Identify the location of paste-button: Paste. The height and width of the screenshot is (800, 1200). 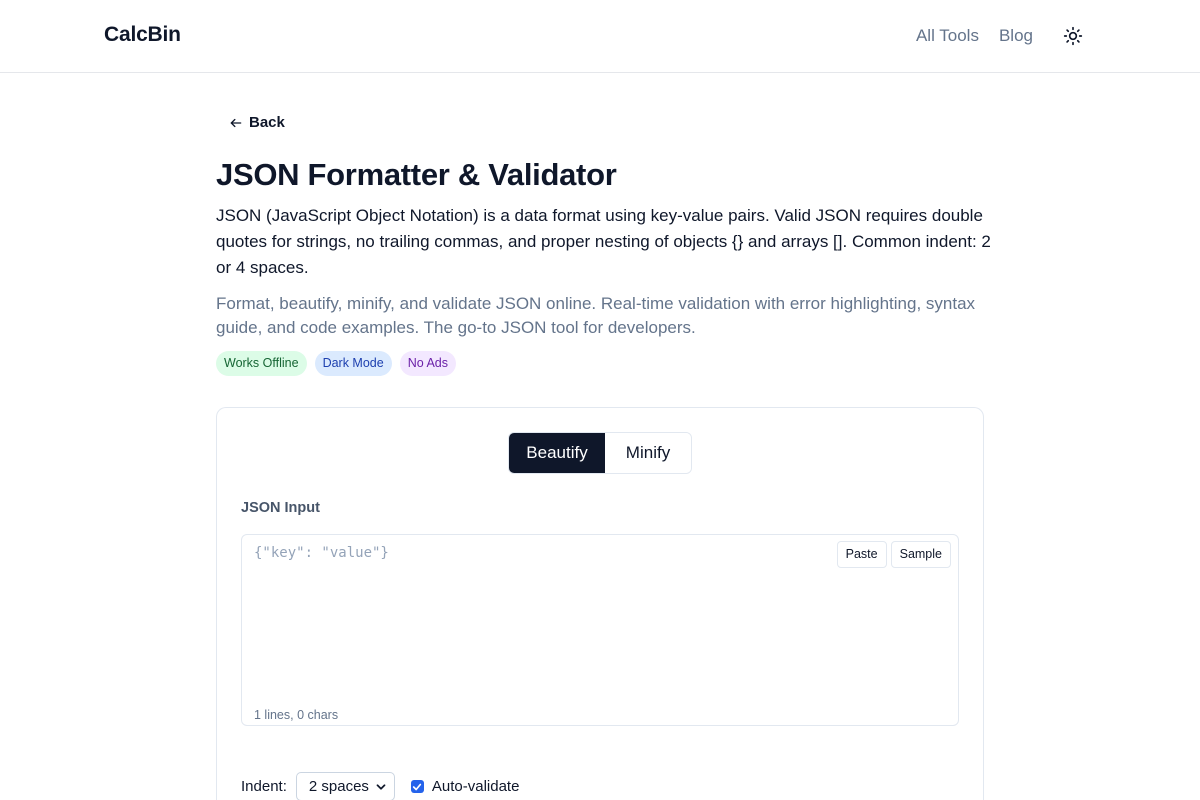
(861, 554).